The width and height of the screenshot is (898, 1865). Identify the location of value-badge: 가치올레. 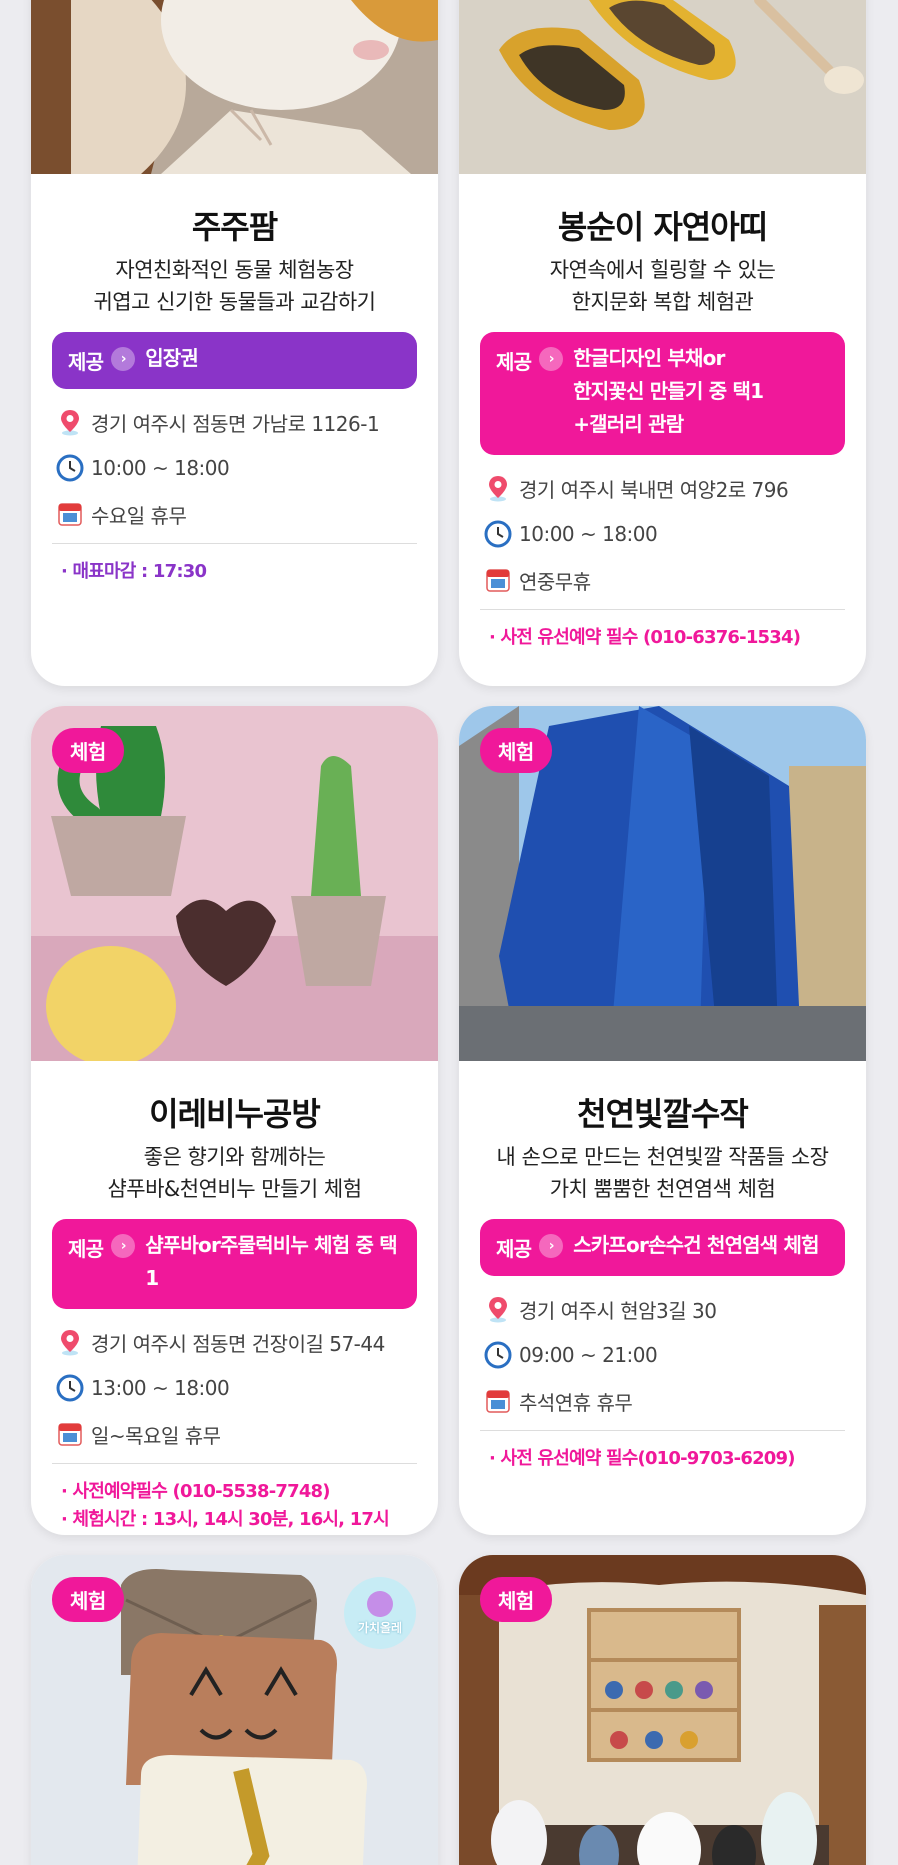
(380, 1613).